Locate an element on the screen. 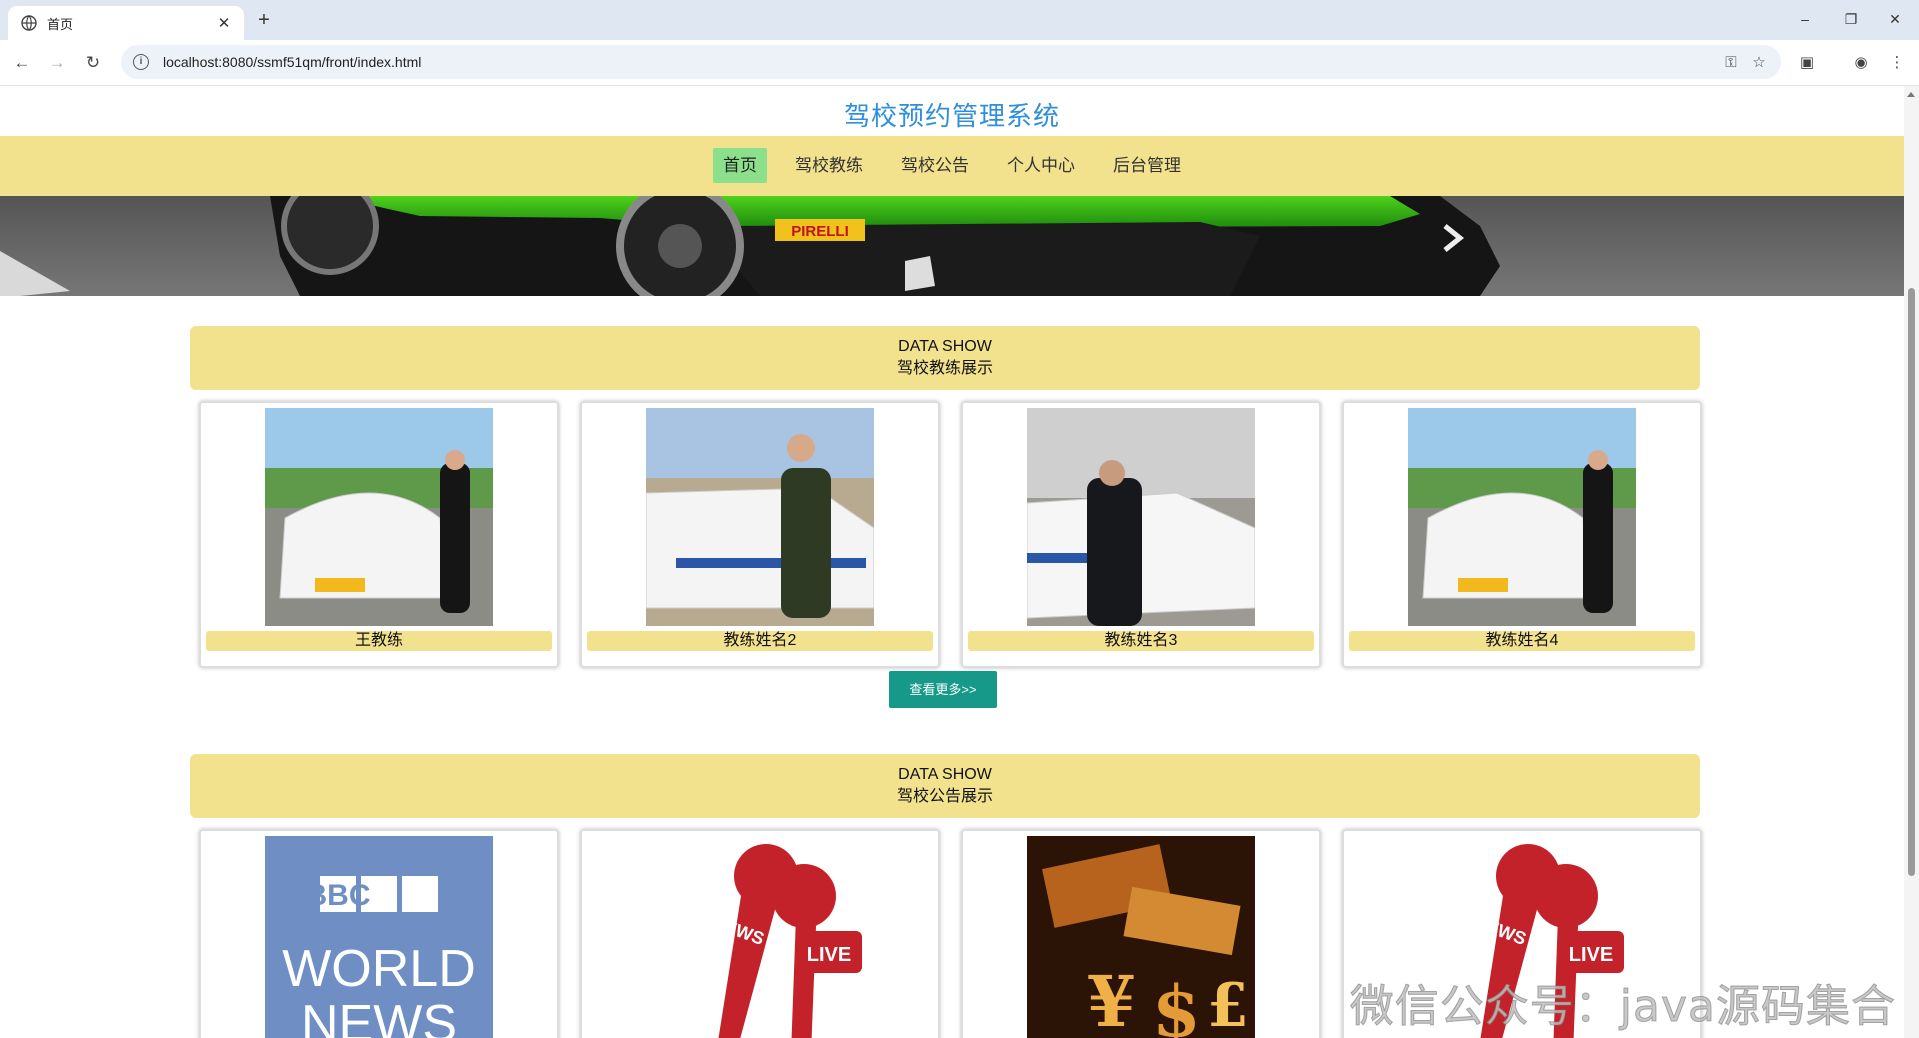 The width and height of the screenshot is (1919, 1038). svg-text: PIRELLI is located at coordinates (820, 231).